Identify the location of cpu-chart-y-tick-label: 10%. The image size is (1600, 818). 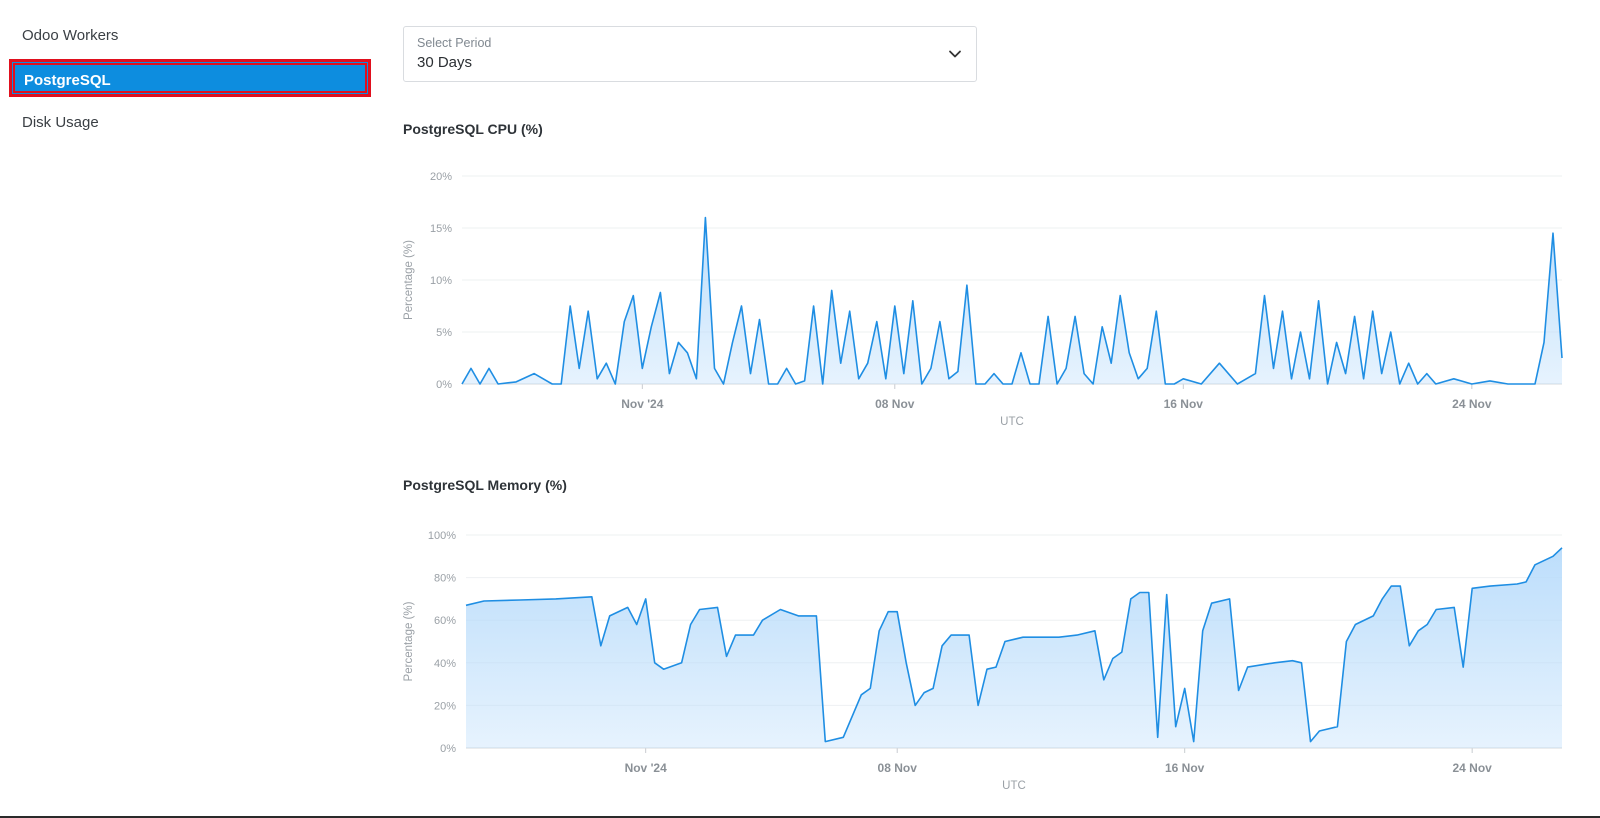
(441, 281).